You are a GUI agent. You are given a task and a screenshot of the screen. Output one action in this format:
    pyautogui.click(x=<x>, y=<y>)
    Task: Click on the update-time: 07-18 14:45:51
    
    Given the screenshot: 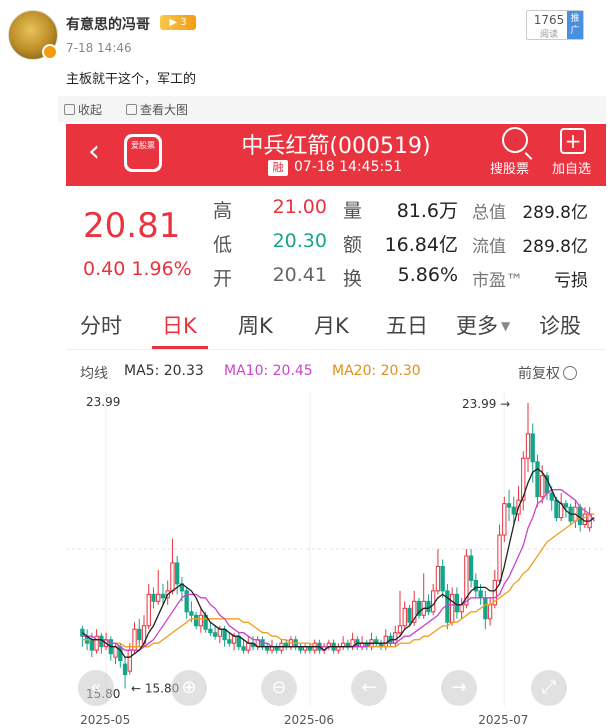 What is the action you would take?
    pyautogui.click(x=348, y=167)
    